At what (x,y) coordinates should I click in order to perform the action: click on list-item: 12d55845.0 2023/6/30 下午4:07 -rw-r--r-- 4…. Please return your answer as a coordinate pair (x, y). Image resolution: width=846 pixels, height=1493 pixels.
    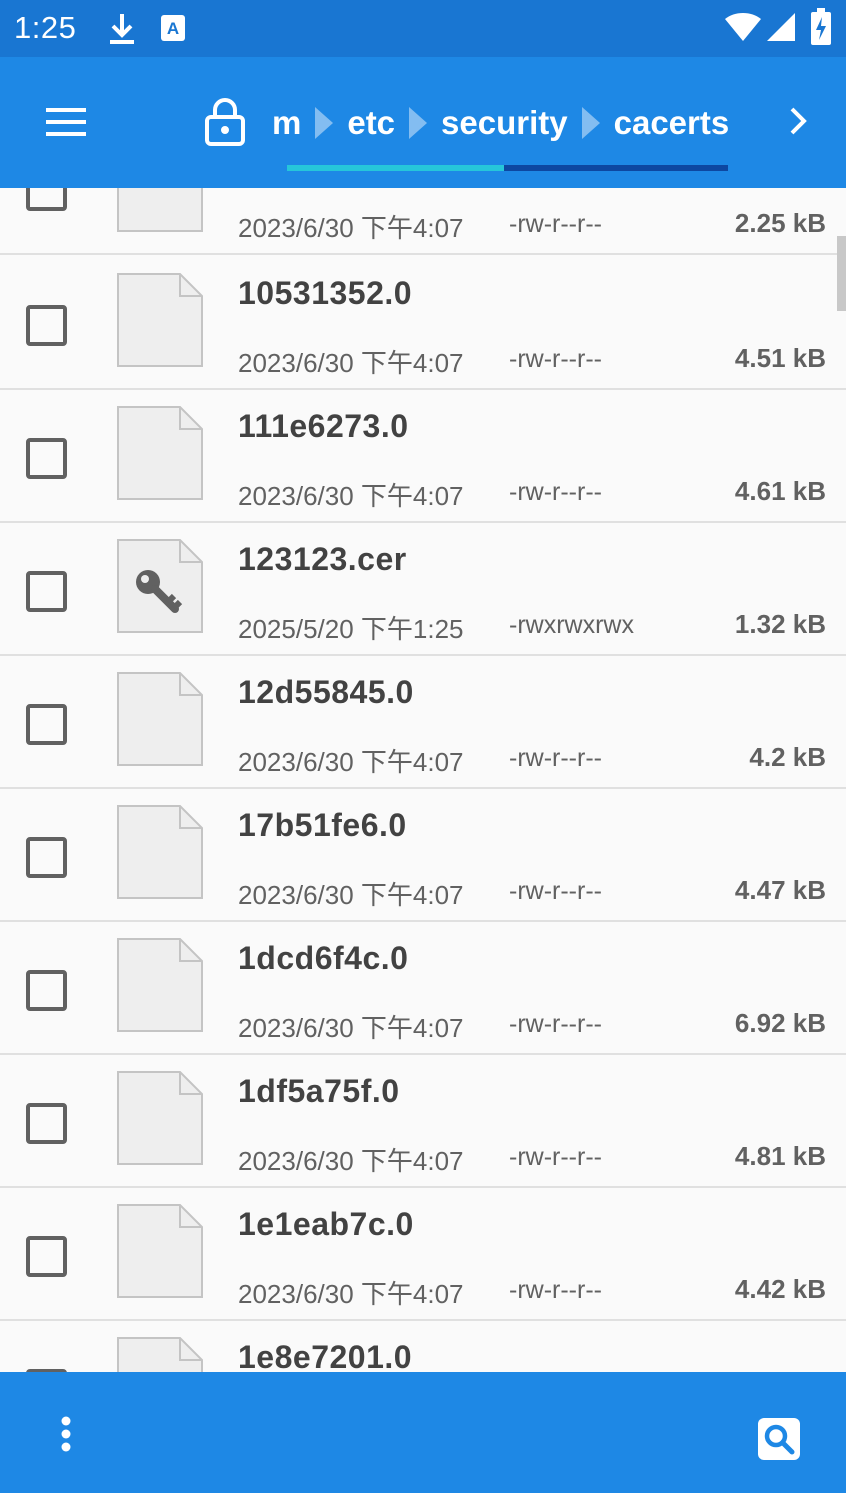
    Looking at the image, I should click on (423, 722).